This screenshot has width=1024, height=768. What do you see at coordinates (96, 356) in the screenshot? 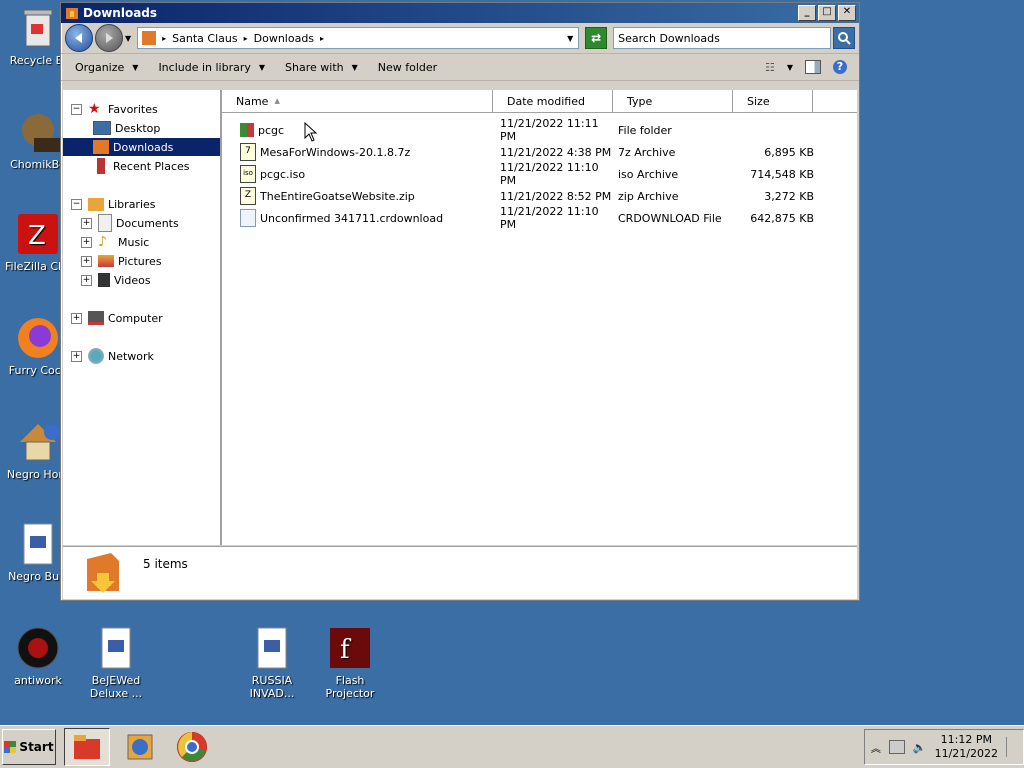
I see `network-icon` at bounding box center [96, 356].